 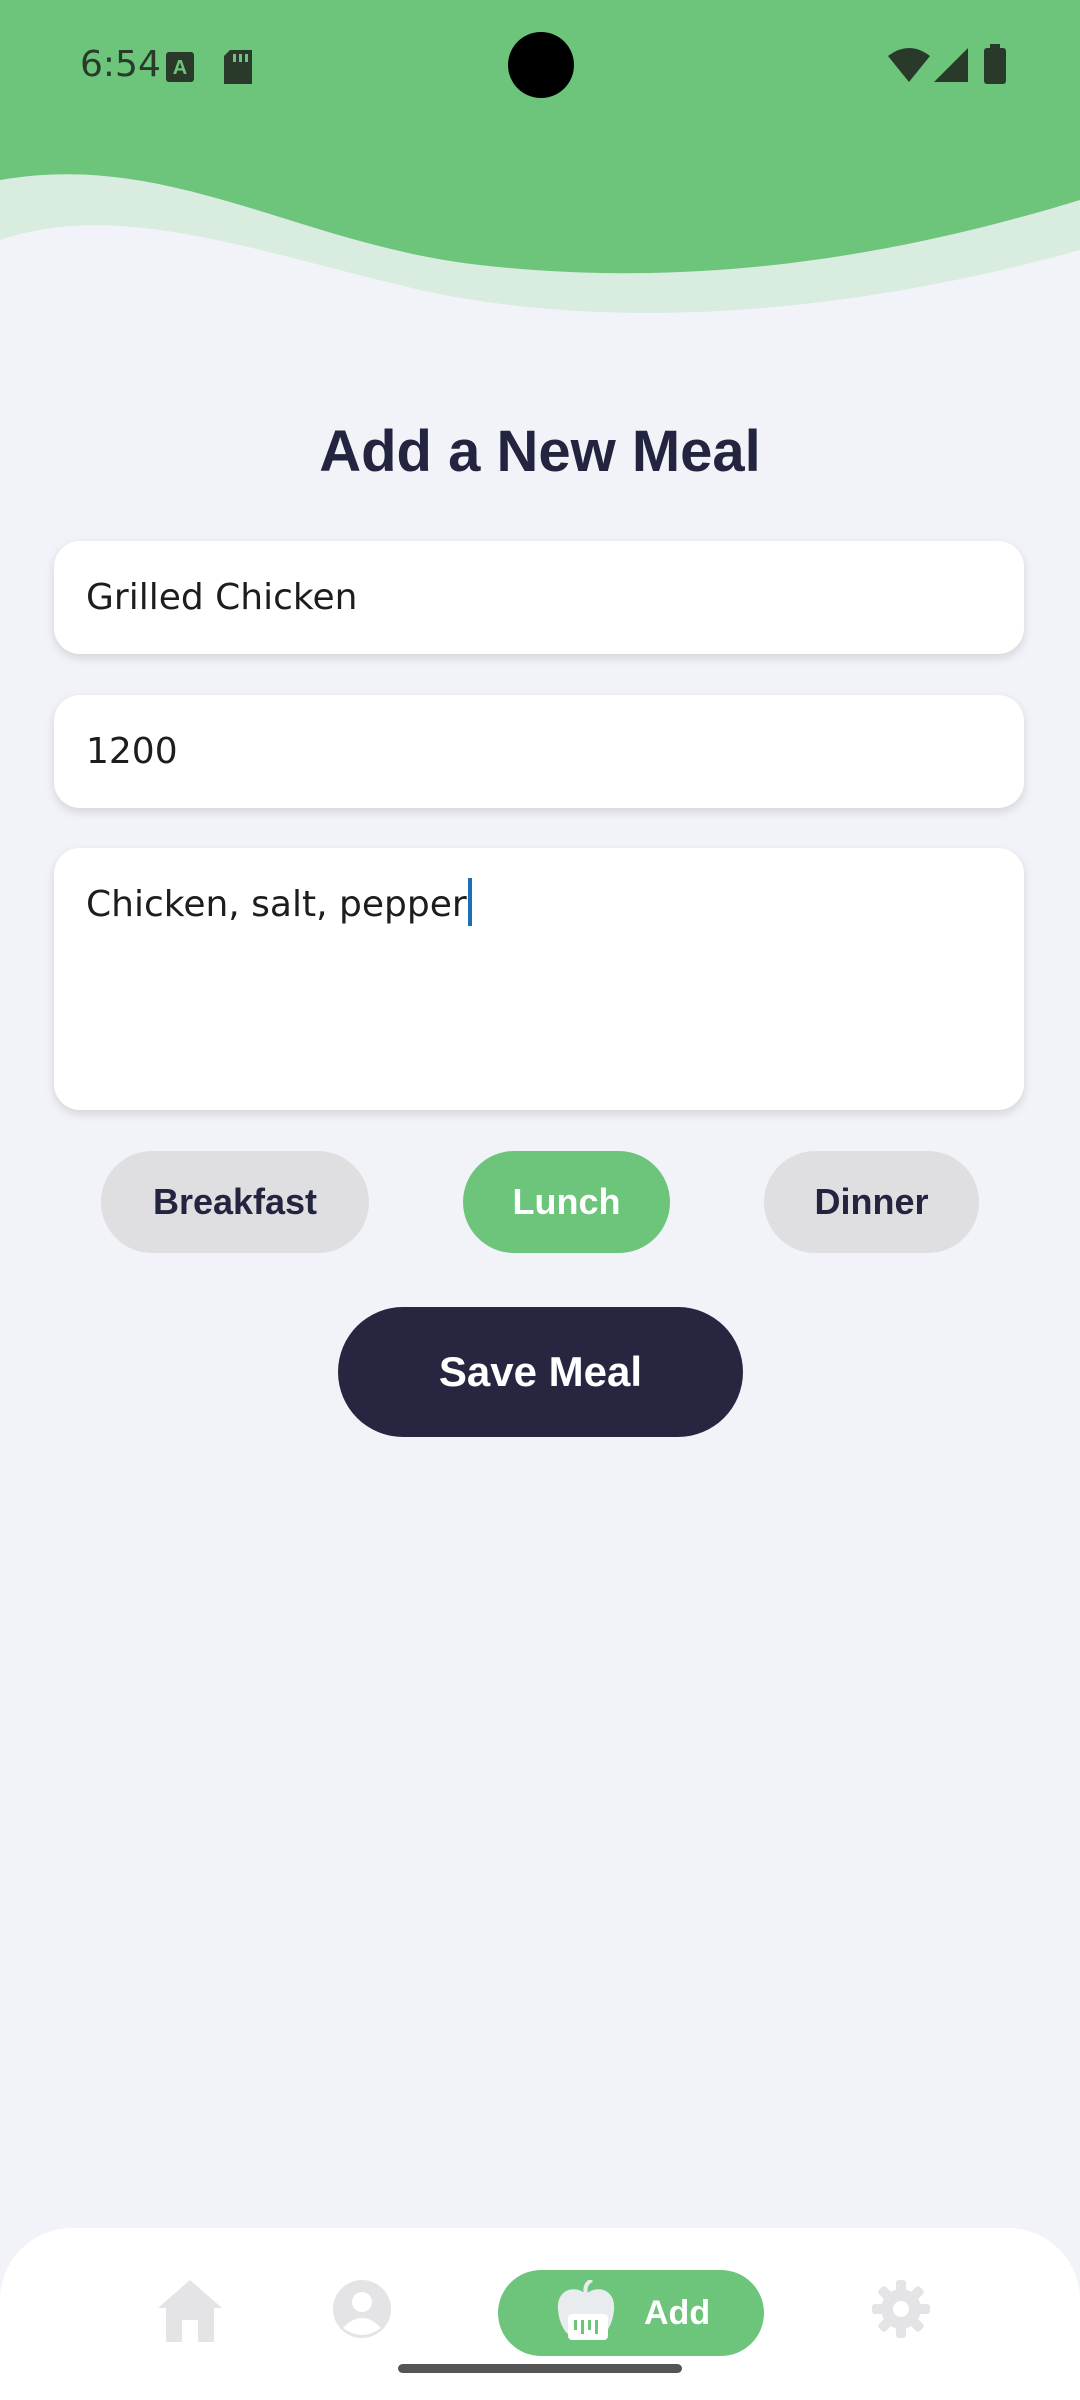 What do you see at coordinates (540, 2368) in the screenshot?
I see `home-indicator` at bounding box center [540, 2368].